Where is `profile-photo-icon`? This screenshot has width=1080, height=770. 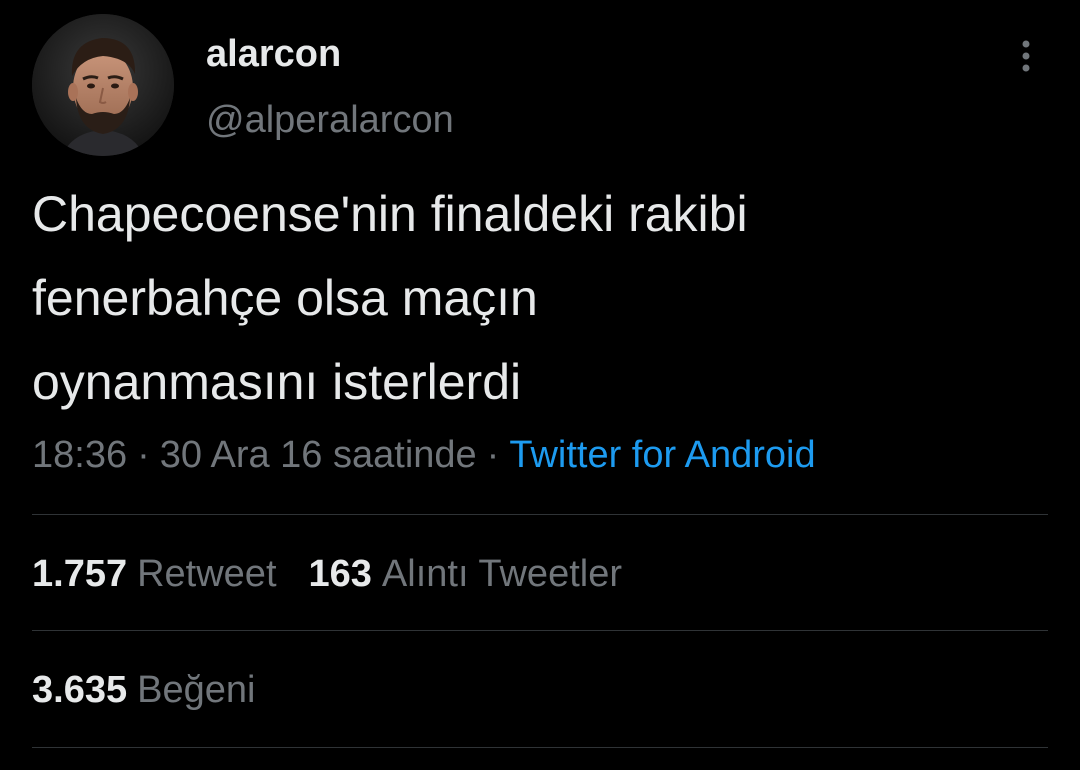
profile-photo-icon is located at coordinates (103, 85).